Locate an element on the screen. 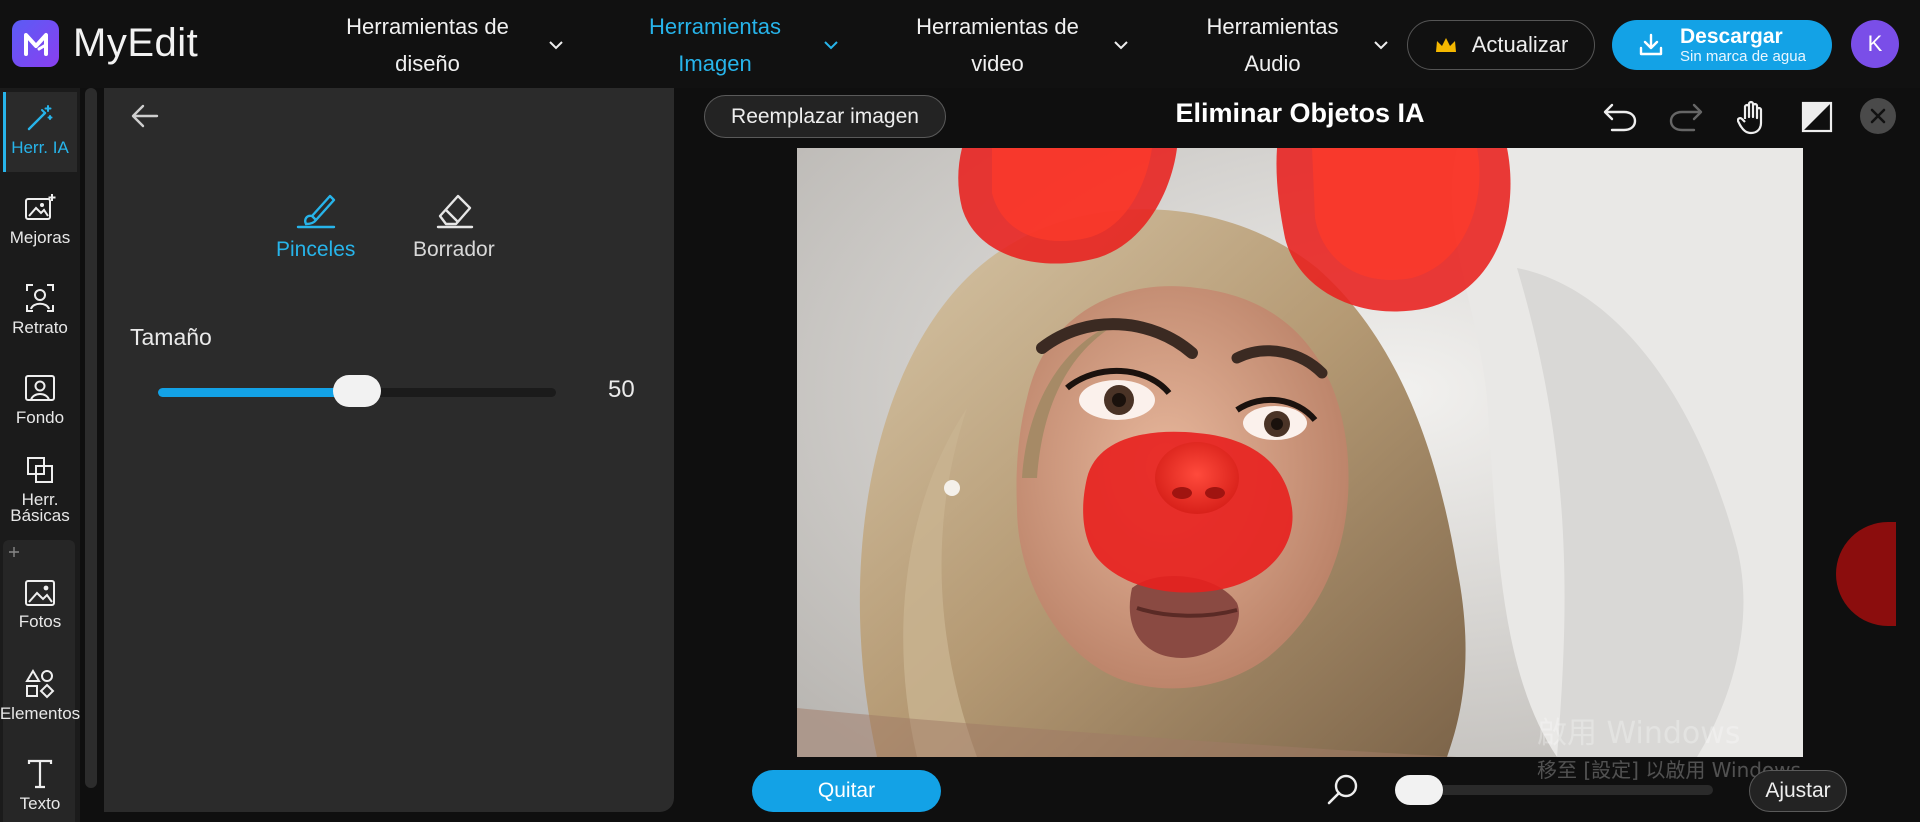  rail-label: Mejoras is located at coordinates (40, 237).